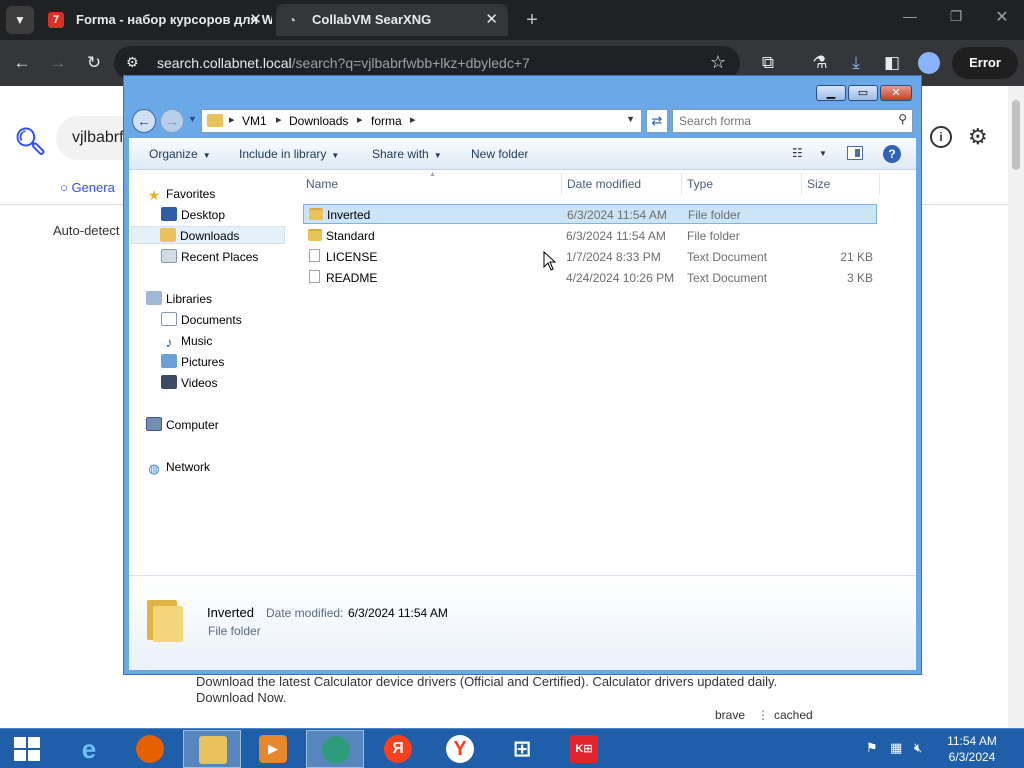 The width and height of the screenshot is (1024, 768). What do you see at coordinates (780, 121) in the screenshot?
I see `explorer-search-input` at bounding box center [780, 121].